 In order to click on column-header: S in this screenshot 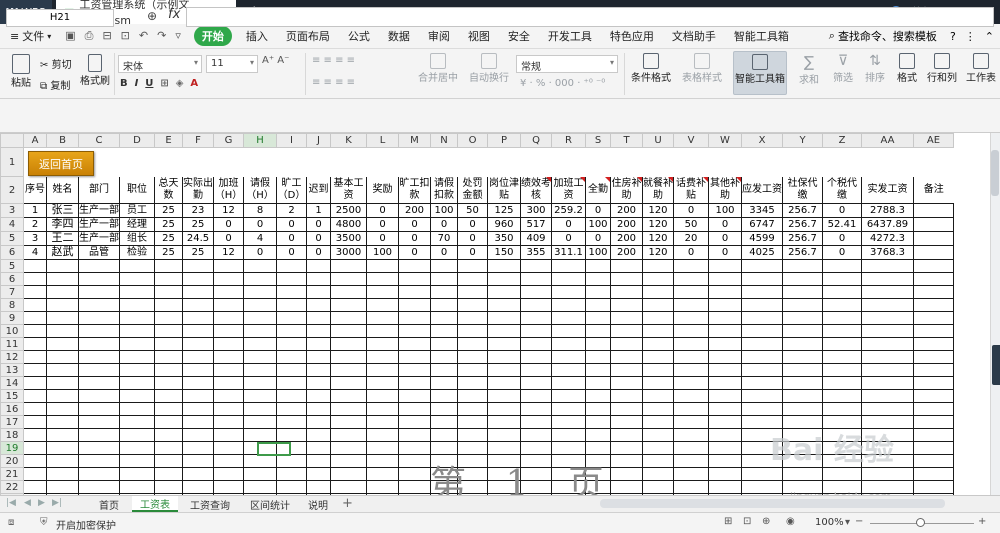, I will do `click(598, 140)`.